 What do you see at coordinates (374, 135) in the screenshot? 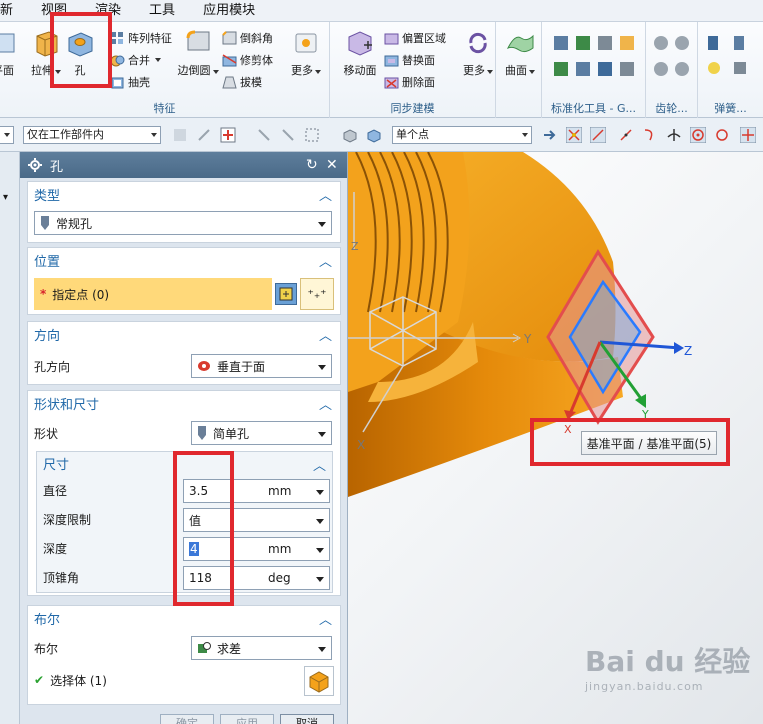
I see `solid-filter-icon` at bounding box center [374, 135].